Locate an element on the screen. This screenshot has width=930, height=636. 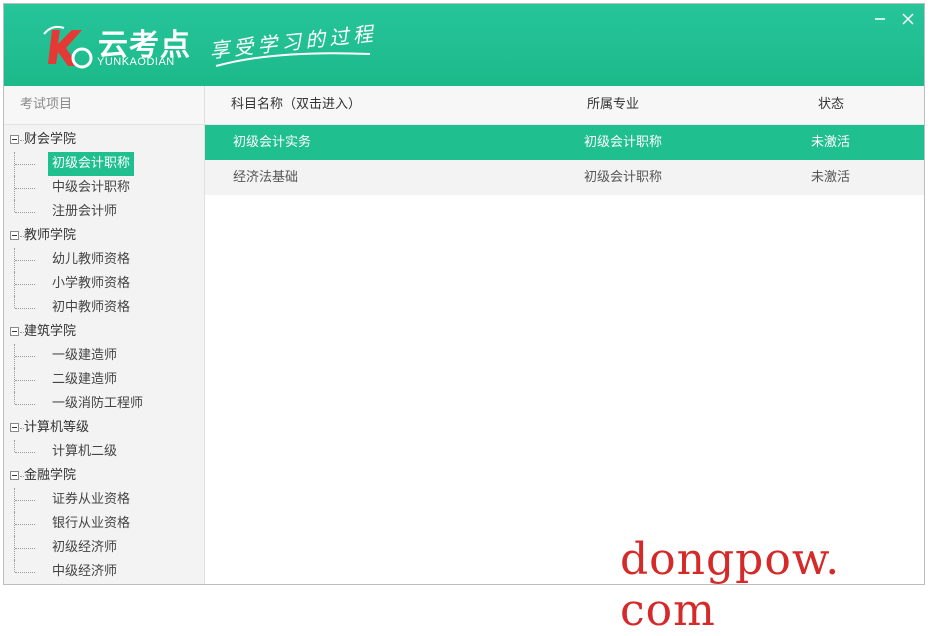
tree-item: 证券从业资格 is located at coordinates (104, 500).